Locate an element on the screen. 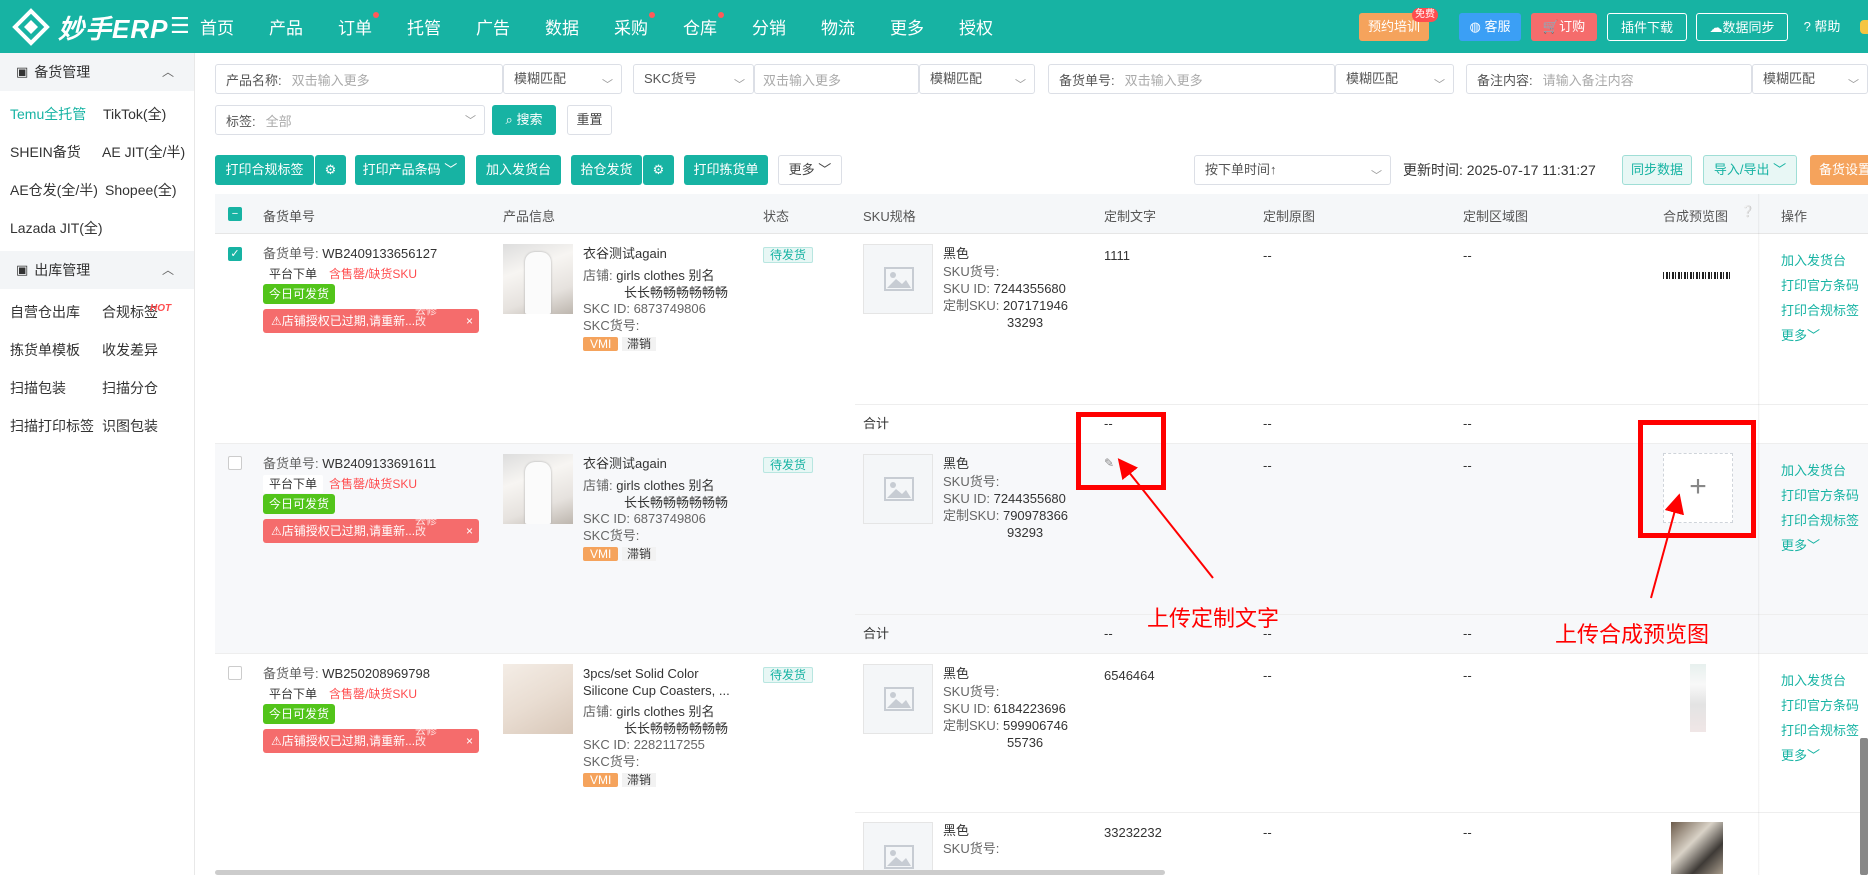 This screenshot has height=875, width=1868. annotation-label-custom-text: 上传定制文字 is located at coordinates (1213, 618).